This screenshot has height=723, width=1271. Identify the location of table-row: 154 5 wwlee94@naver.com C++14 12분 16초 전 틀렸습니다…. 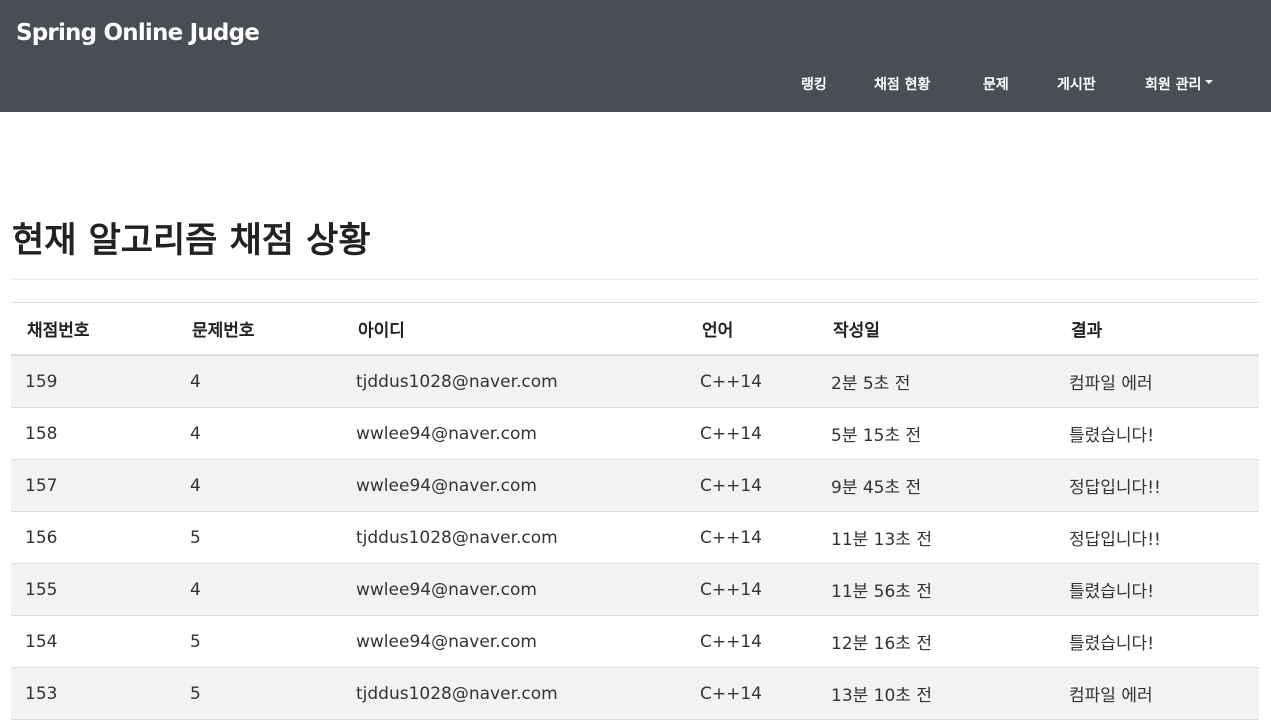
(635, 641).